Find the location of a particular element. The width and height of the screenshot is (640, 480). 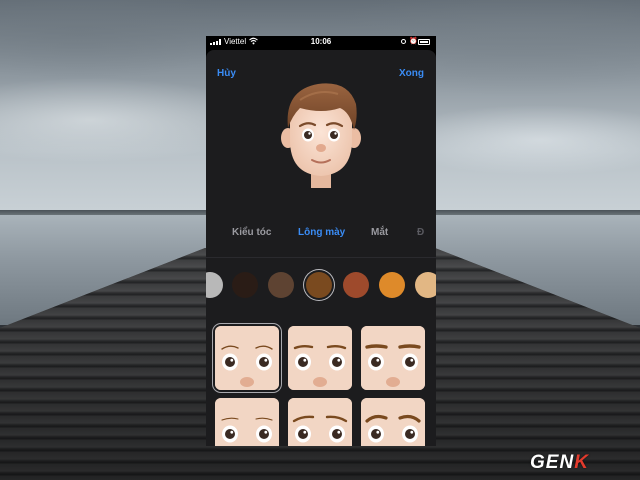

eyebrow-style-grid is located at coordinates (321, 378).